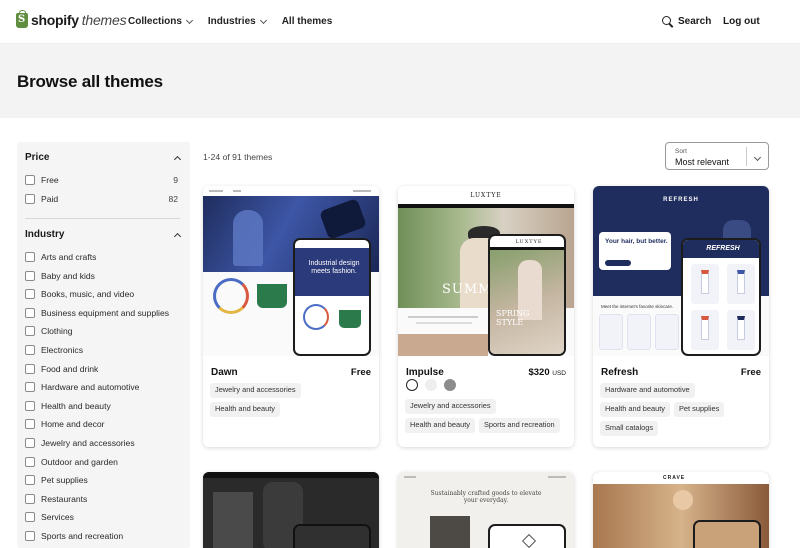  Describe the element at coordinates (101, 257) in the screenshot. I see `filter-option-industry: Arts and crafts` at that location.